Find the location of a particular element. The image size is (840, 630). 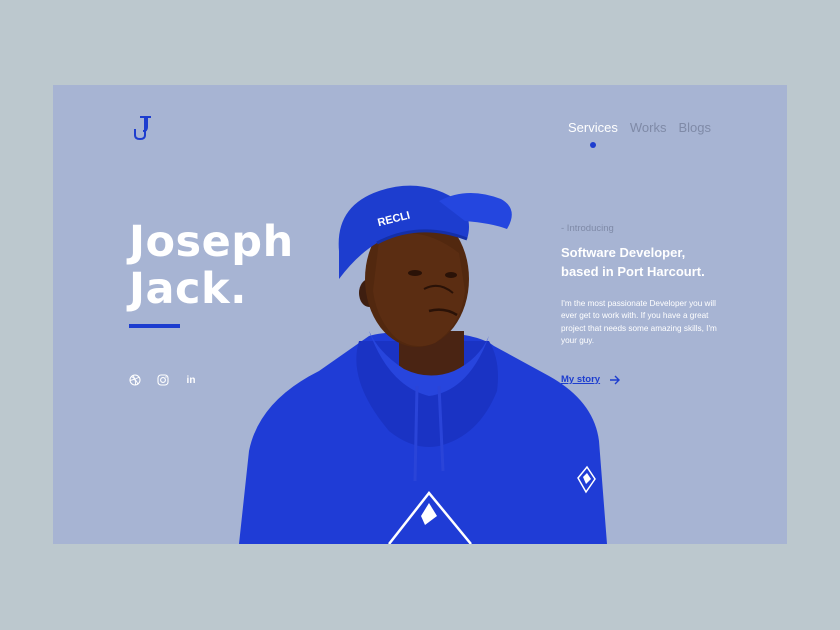

nav-item-blogs: Blogs is located at coordinates (694, 127).